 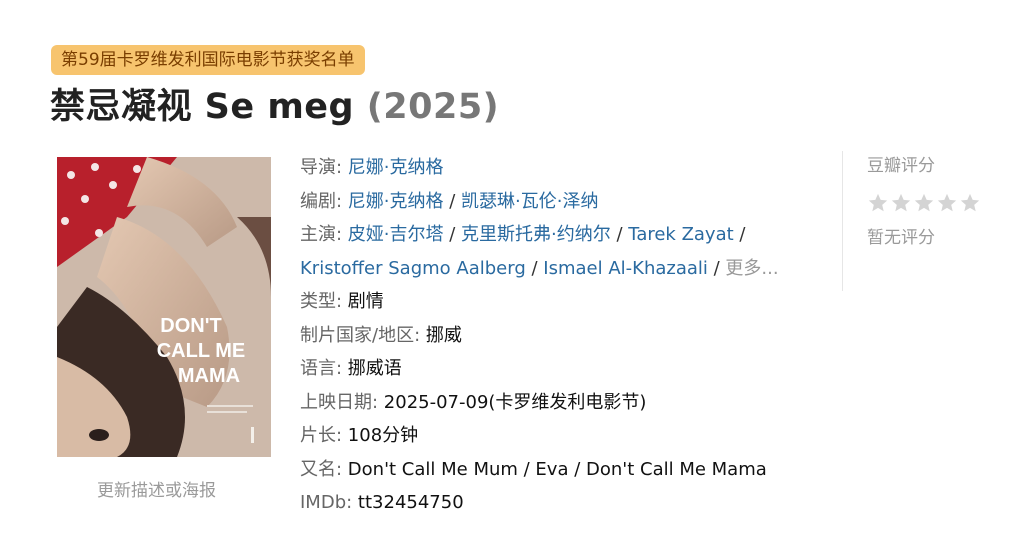 I want to click on cast-label: 主演, so click(x=318, y=234).